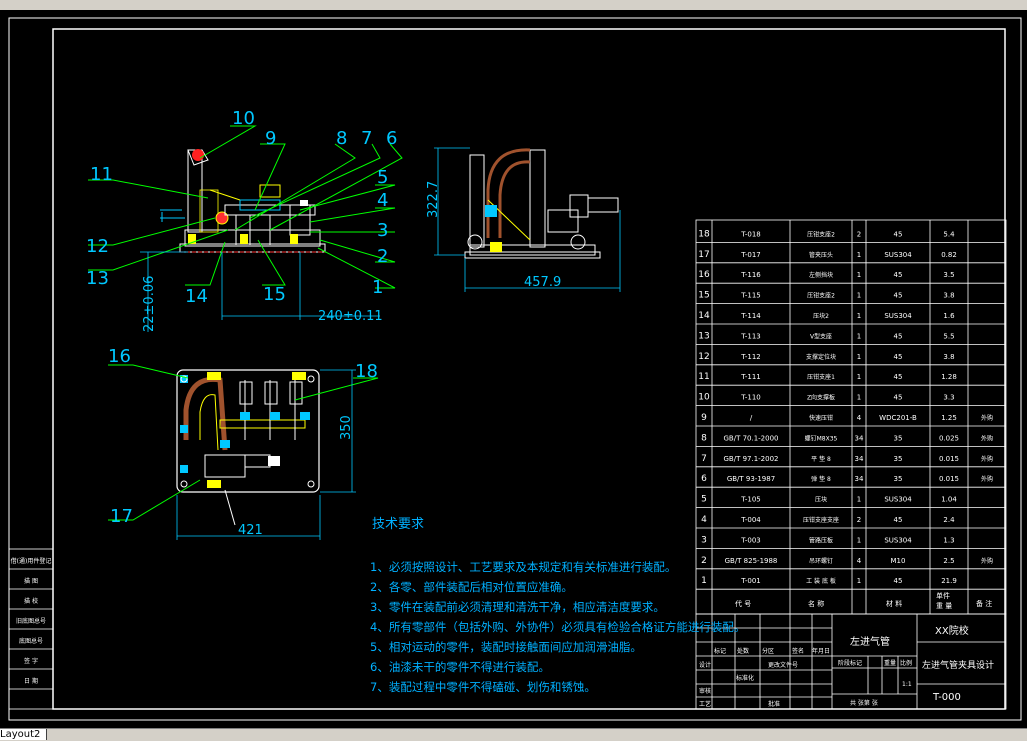  What do you see at coordinates (750, 459) in the screenshot?
I see `bom-cell-code: GB/T 97.1-2002` at bounding box center [750, 459].